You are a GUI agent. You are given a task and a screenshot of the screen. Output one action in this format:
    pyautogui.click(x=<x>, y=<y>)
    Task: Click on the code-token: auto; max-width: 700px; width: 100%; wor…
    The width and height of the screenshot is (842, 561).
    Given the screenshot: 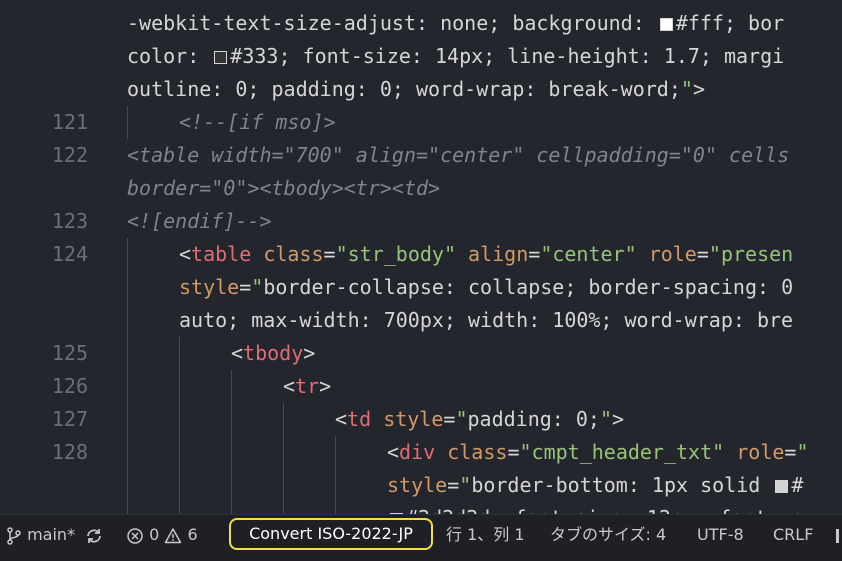 What is the action you would take?
    pyautogui.click(x=486, y=320)
    